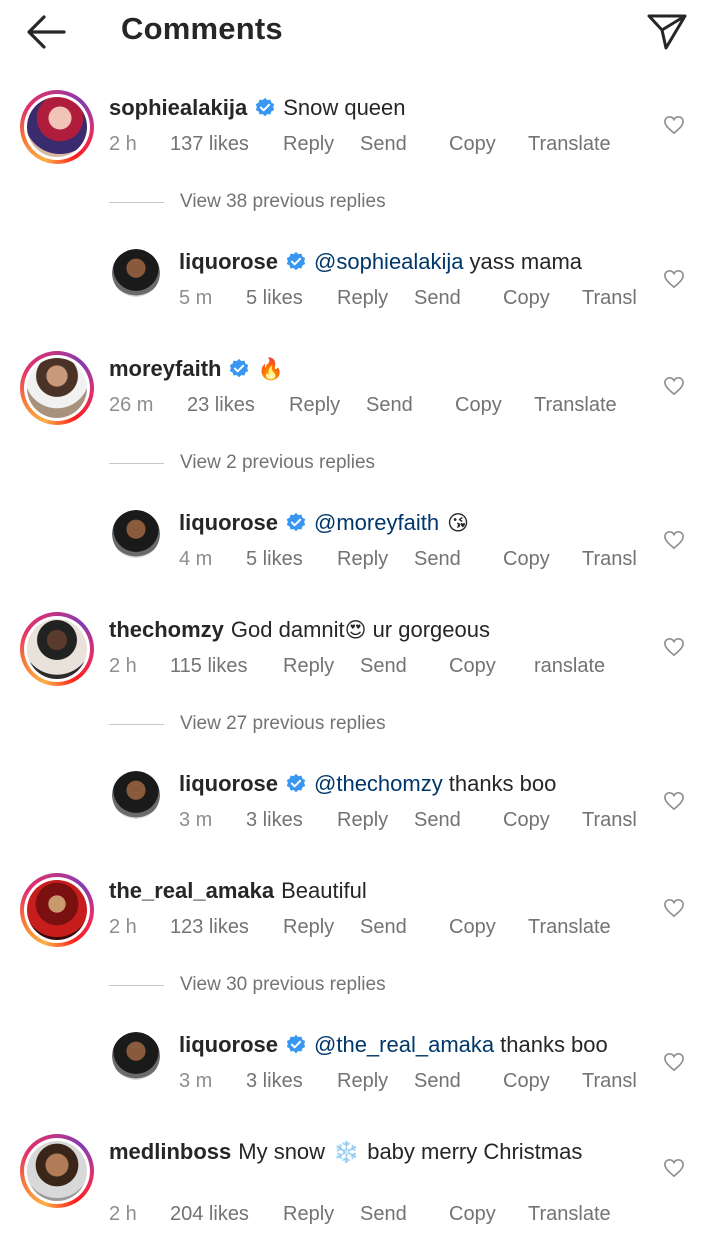 This screenshot has height=1246, width=720. Describe the element at coordinates (378, 784) in the screenshot. I see `mention-link: @thechomzy` at that location.